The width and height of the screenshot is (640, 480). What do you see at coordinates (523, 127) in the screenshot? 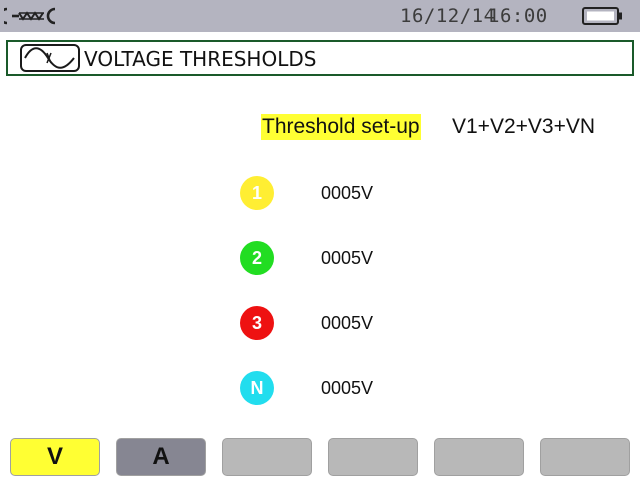
I see `threshold-setup-value: V1+V2+V3+VN` at bounding box center [523, 127].